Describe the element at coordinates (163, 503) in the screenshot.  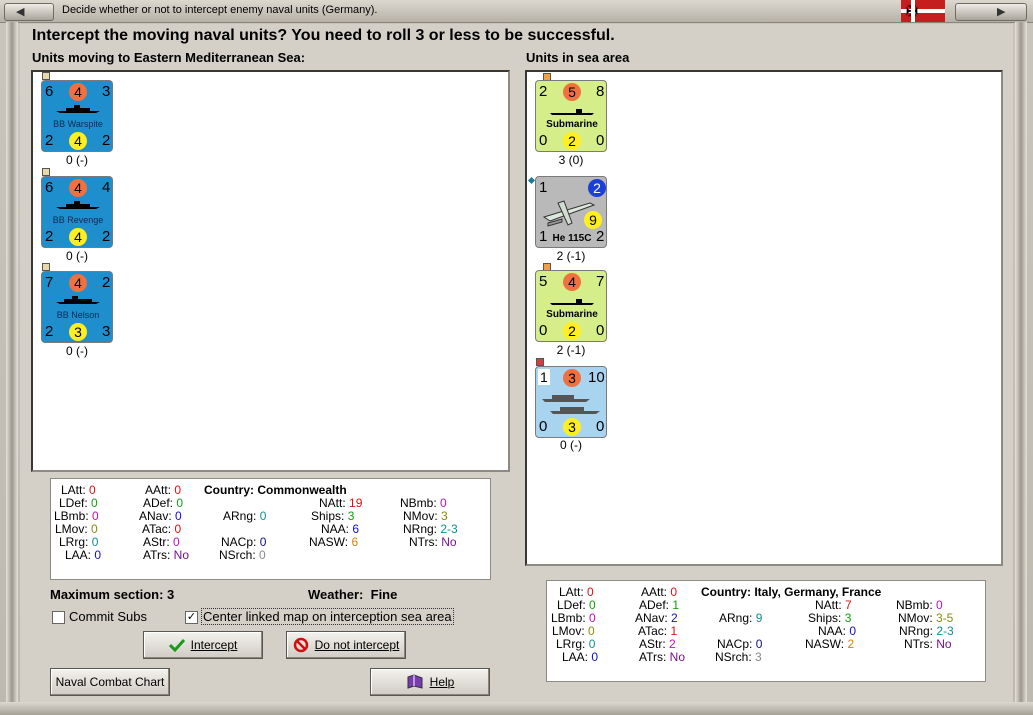
I see `stat-adef: ADef: 0` at that location.